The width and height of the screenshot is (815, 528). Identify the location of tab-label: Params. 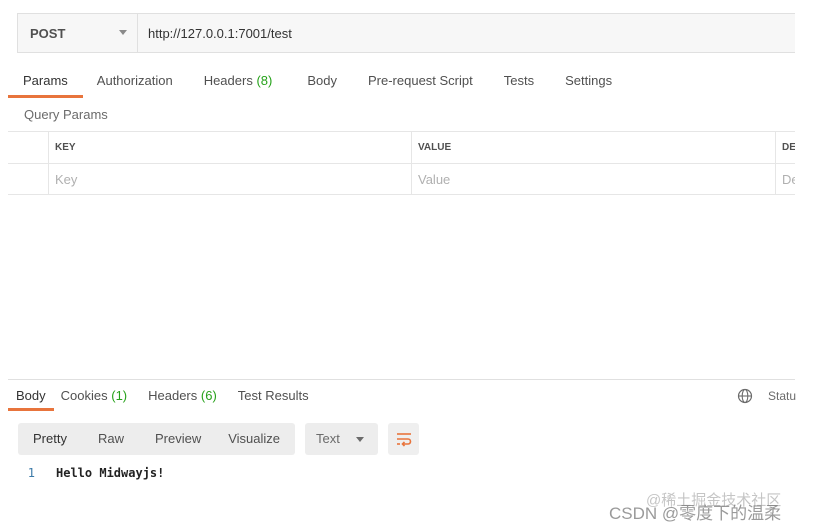
(45, 80).